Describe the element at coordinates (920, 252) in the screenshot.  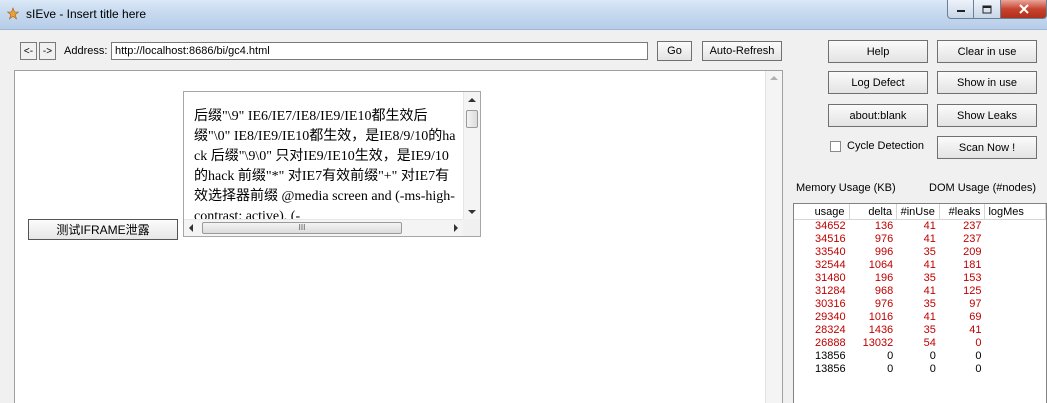
I see `table-row: 33540 996 35 209` at that location.